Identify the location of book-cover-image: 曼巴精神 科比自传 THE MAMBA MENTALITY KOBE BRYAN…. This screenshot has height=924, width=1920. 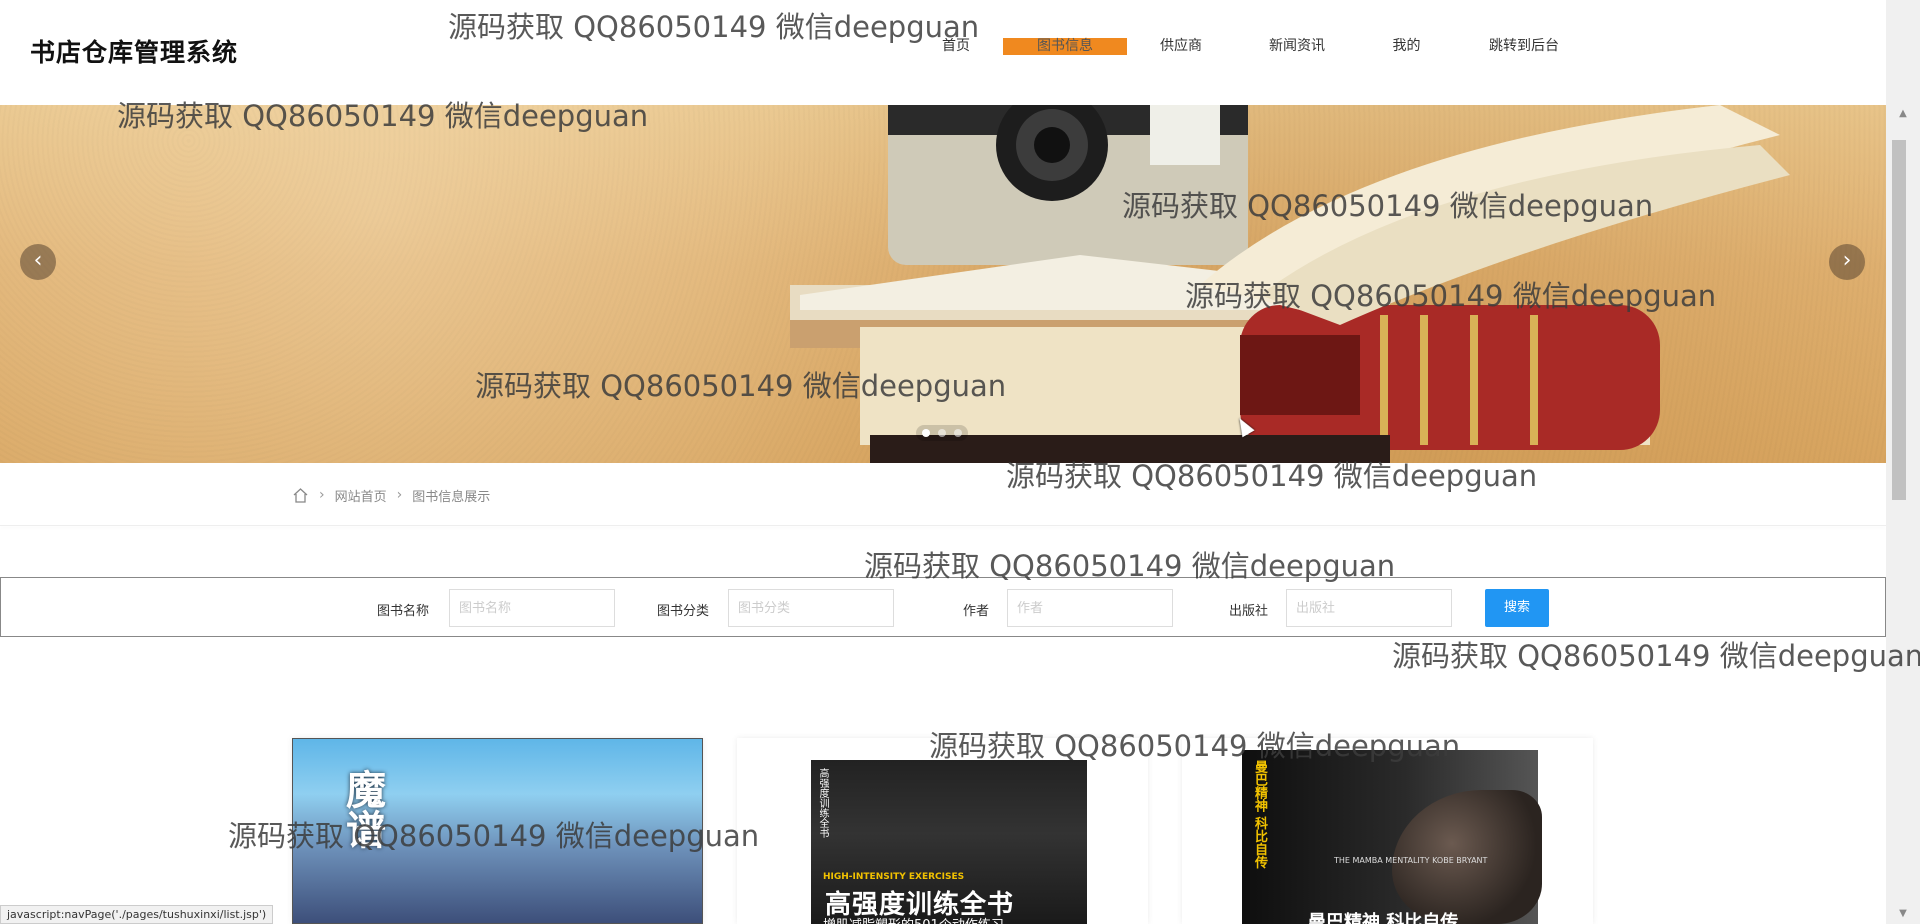
(1392, 837).